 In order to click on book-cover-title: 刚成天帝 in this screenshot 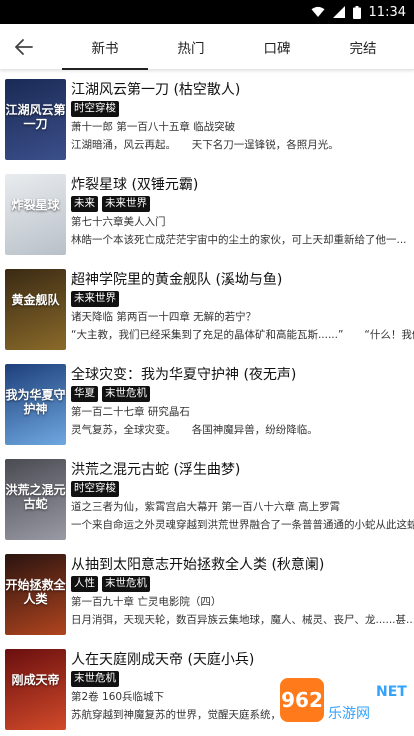, I will do `click(35, 680)`.